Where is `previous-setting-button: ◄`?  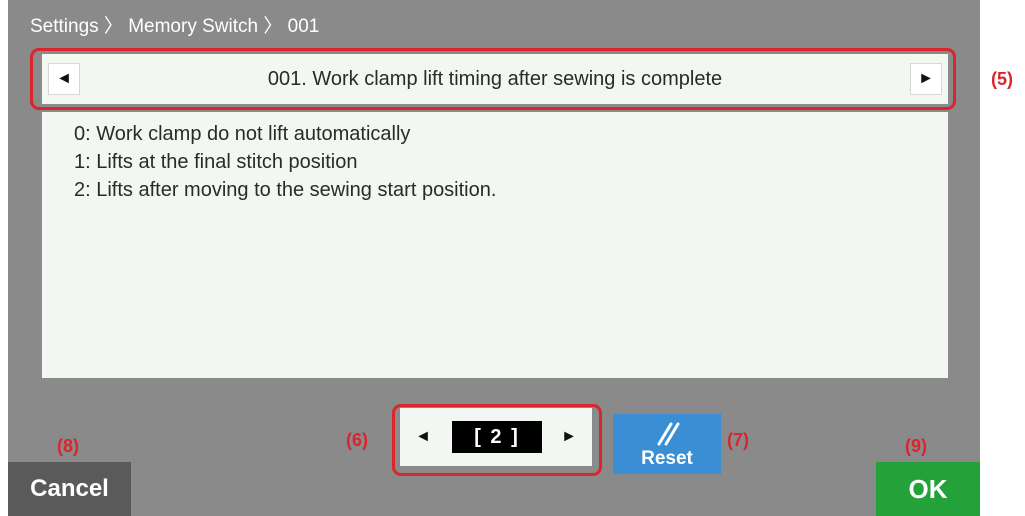 previous-setting-button: ◄ is located at coordinates (64, 79).